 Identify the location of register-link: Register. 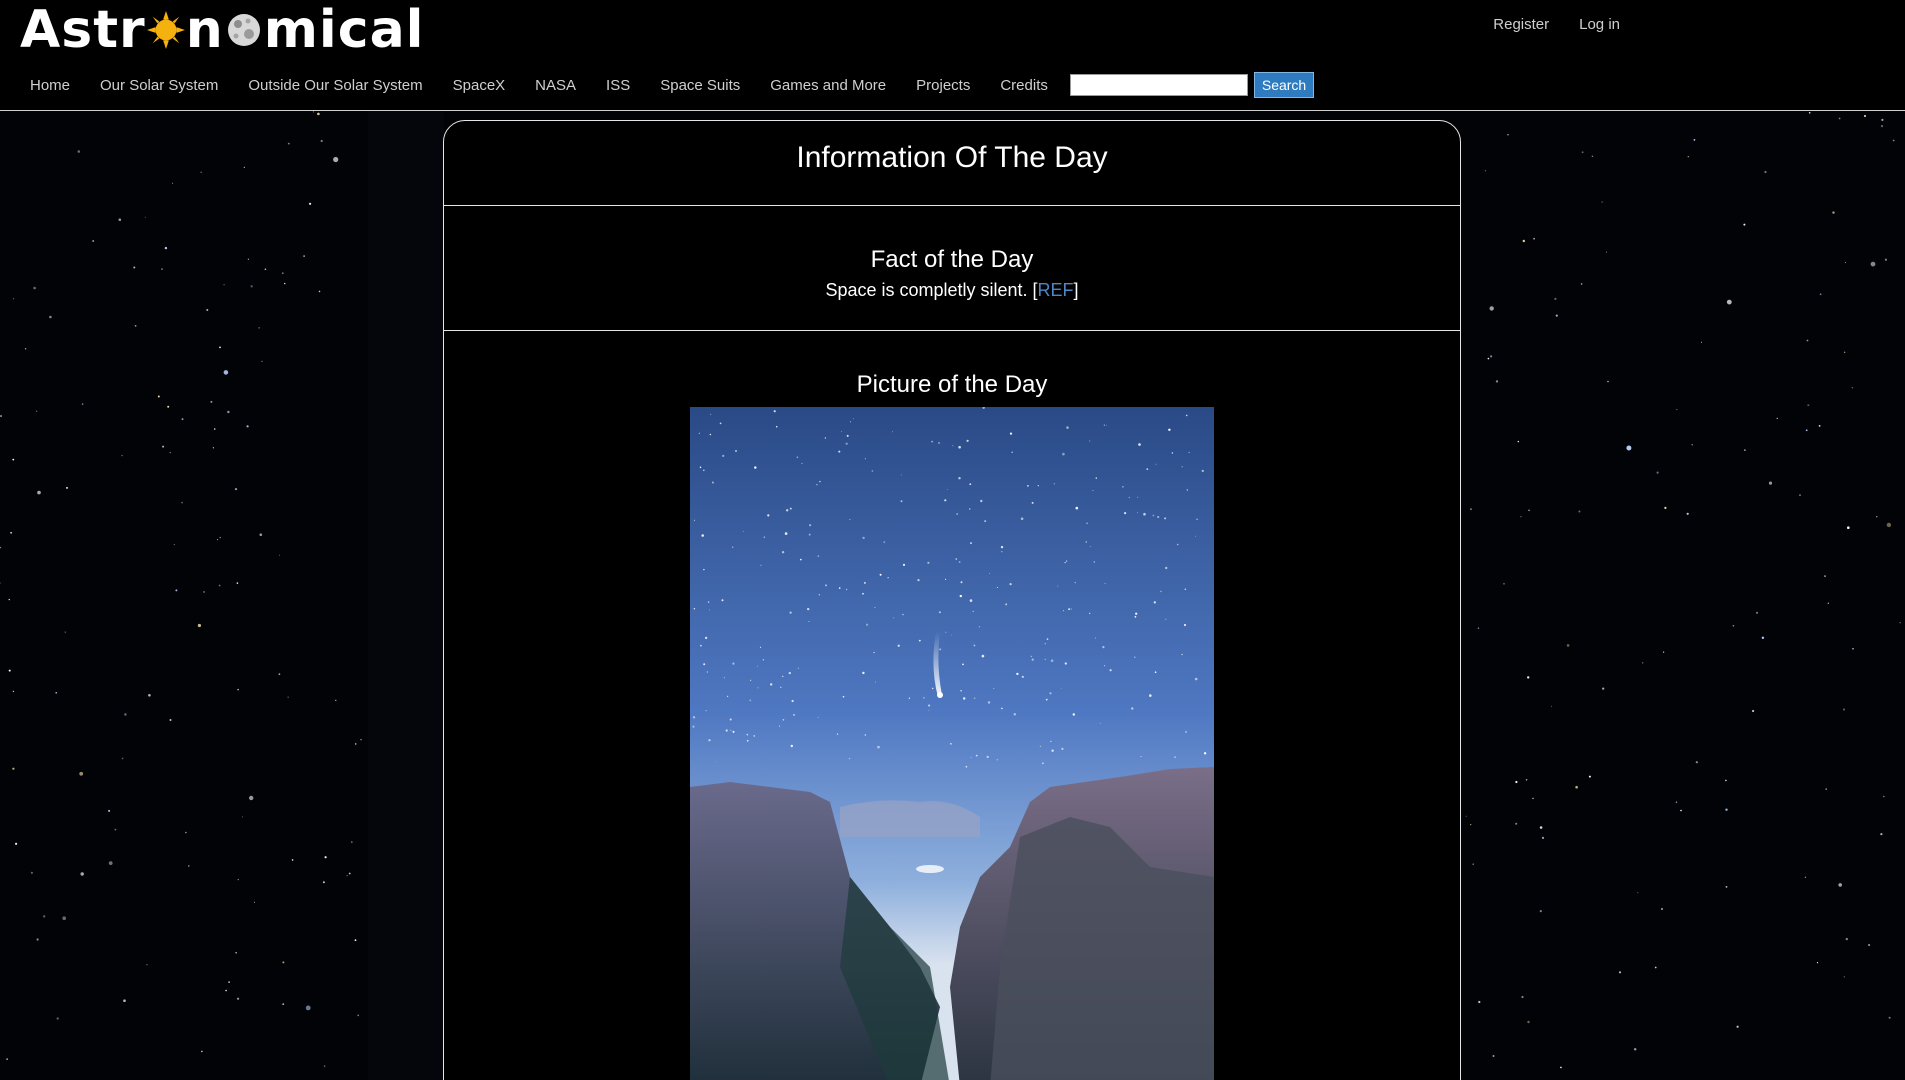
(1521, 24).